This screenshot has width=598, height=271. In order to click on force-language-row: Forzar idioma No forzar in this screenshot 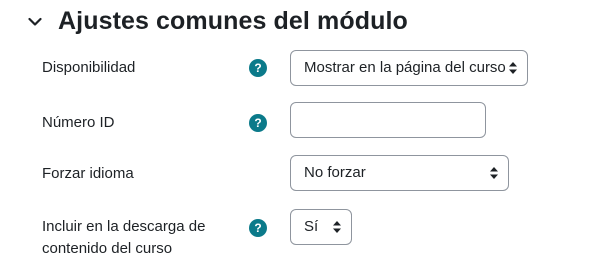, I will do `click(299, 174)`.